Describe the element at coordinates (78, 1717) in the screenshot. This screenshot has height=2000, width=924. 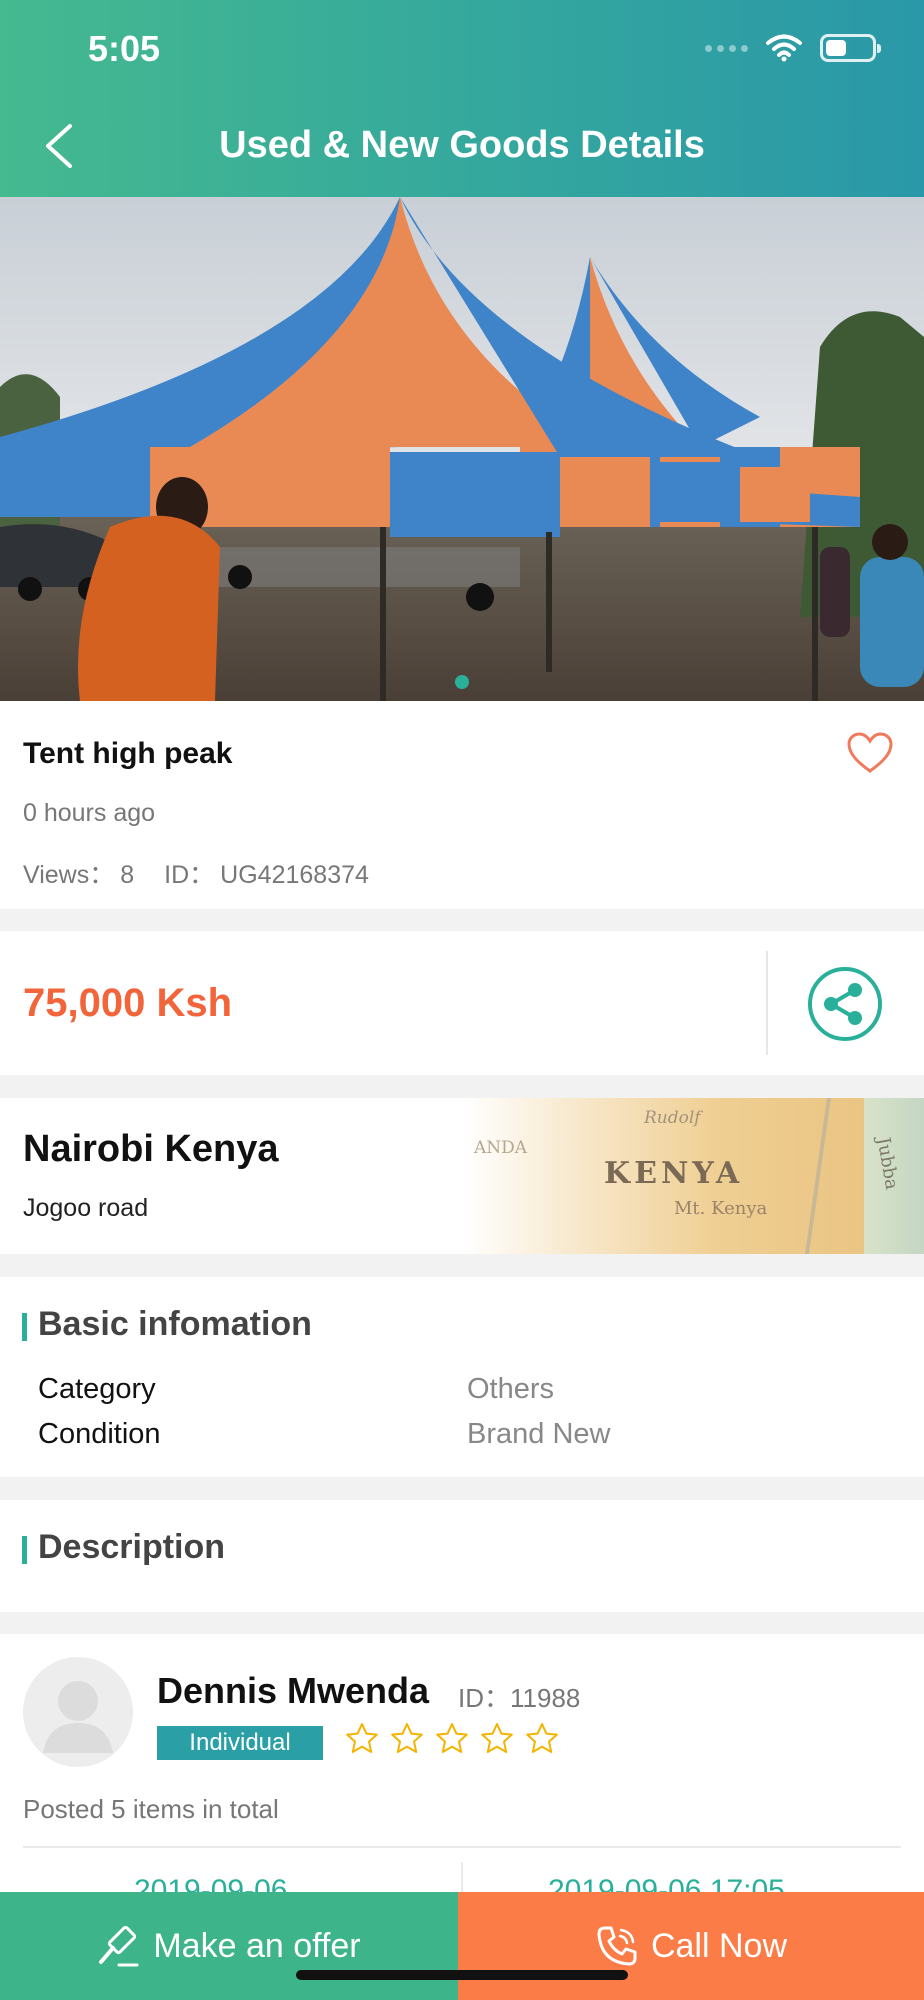
I see `user-placeholder-icon` at that location.